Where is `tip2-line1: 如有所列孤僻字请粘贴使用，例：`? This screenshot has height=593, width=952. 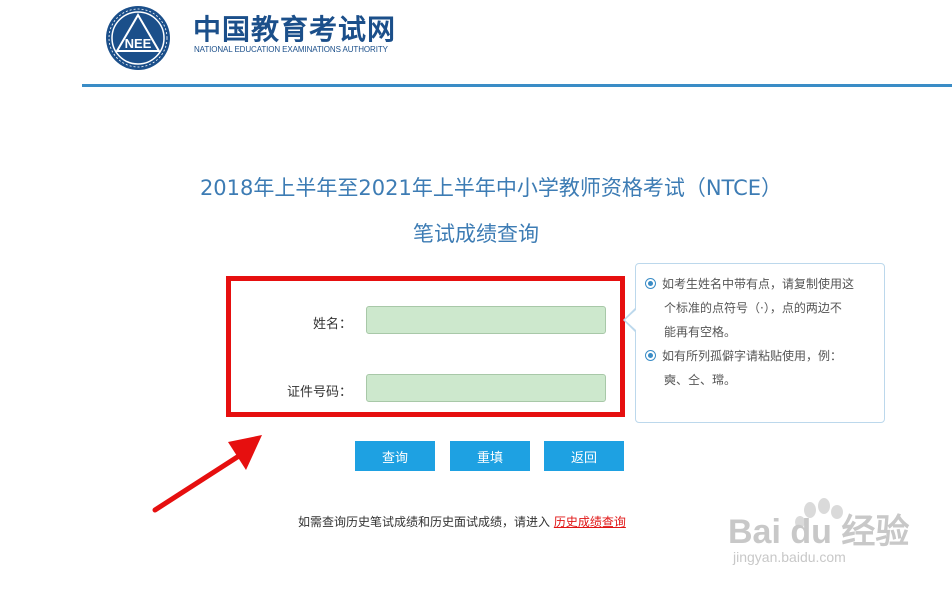 tip2-line1: 如有所列孤僻字请粘贴使用，例： is located at coordinates (752, 356).